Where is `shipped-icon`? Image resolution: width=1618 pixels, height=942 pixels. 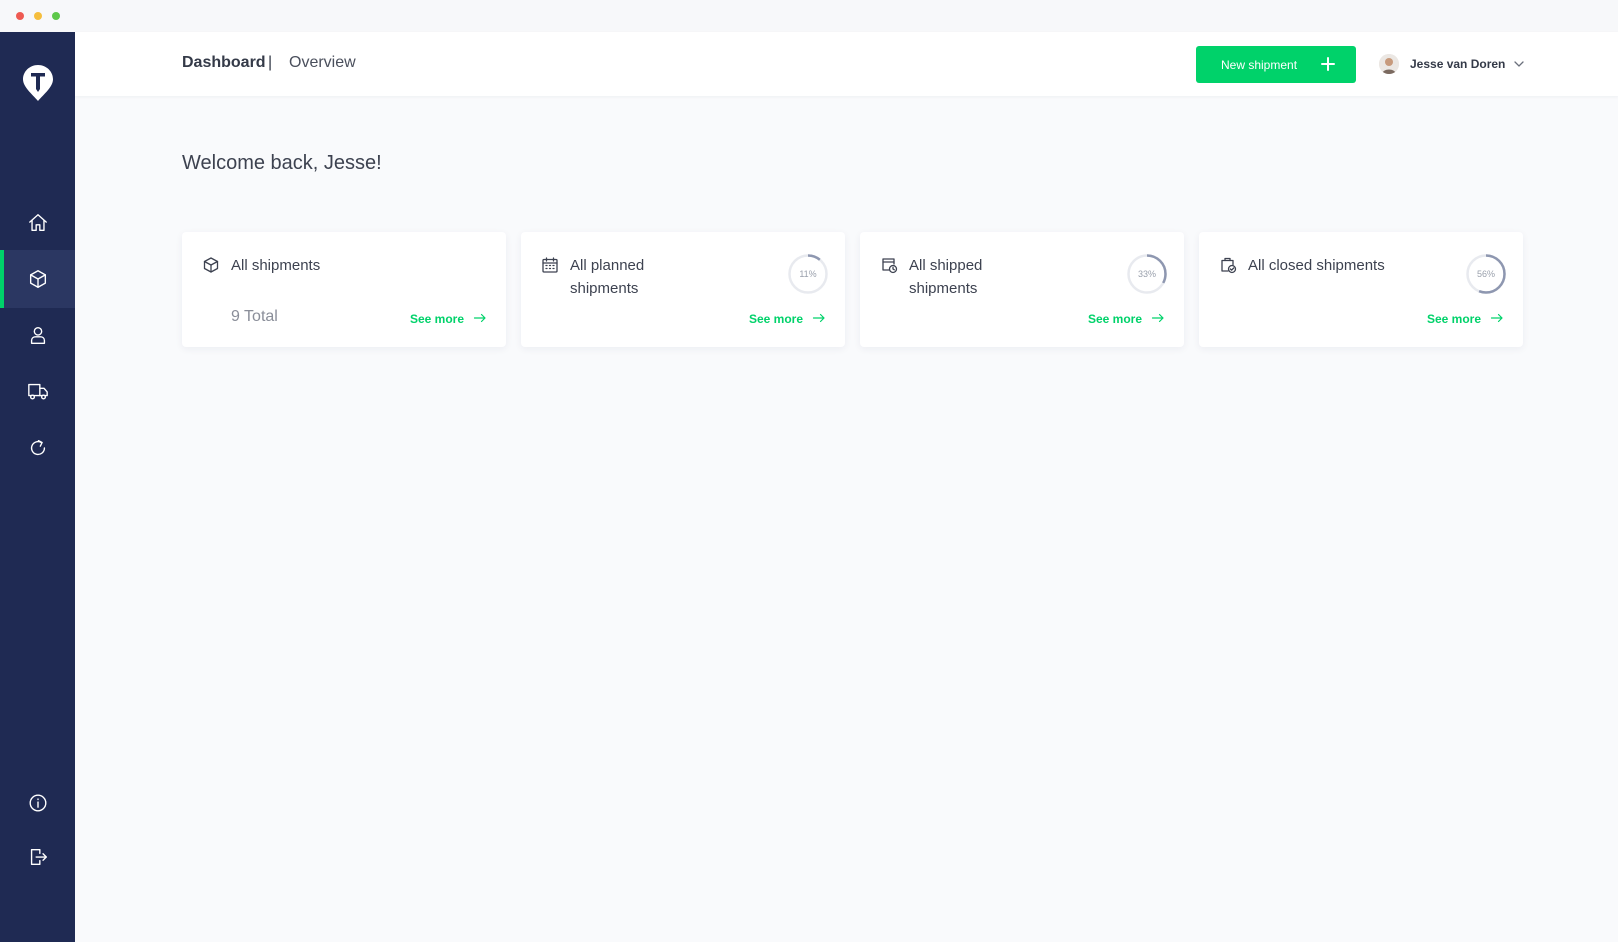
shipped-icon is located at coordinates (889, 265).